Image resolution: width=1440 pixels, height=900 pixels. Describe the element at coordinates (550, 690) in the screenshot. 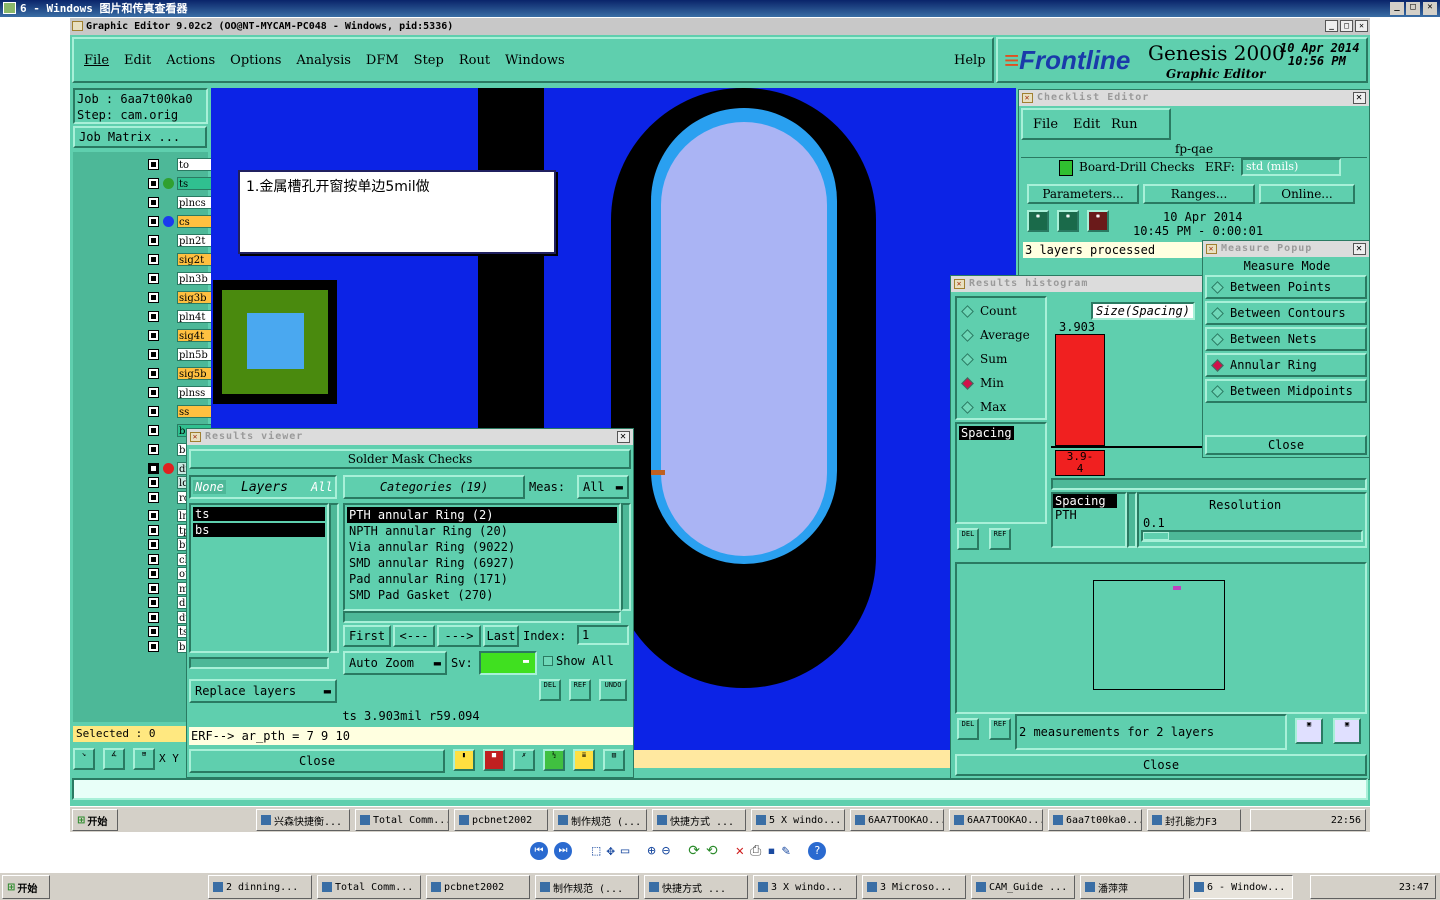

I see `del-icon: DEL` at that location.